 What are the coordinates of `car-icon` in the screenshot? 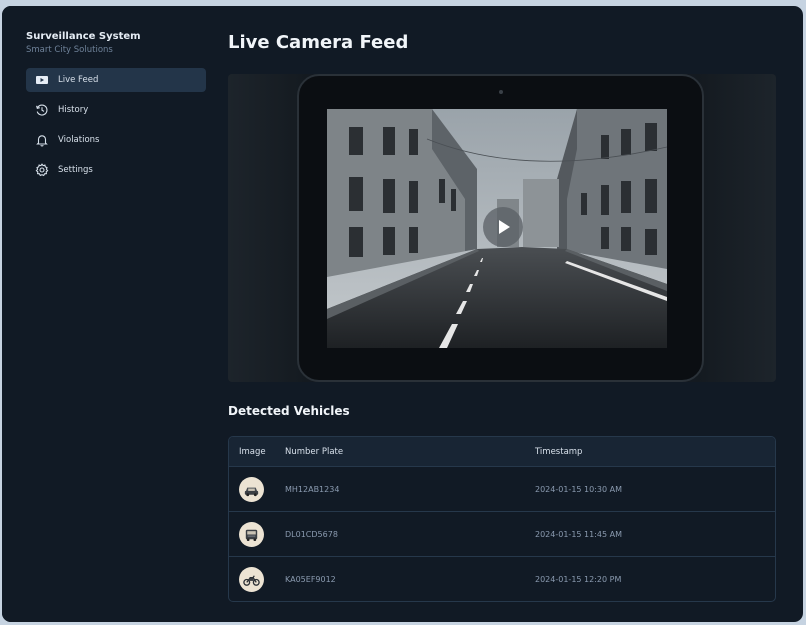 It's located at (251, 491).